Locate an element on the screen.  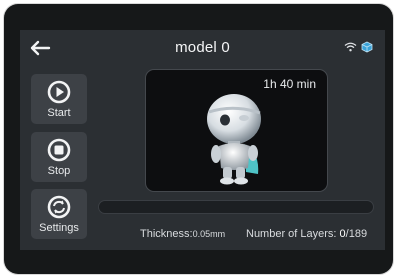
stop-button: Stop is located at coordinates (59, 157).